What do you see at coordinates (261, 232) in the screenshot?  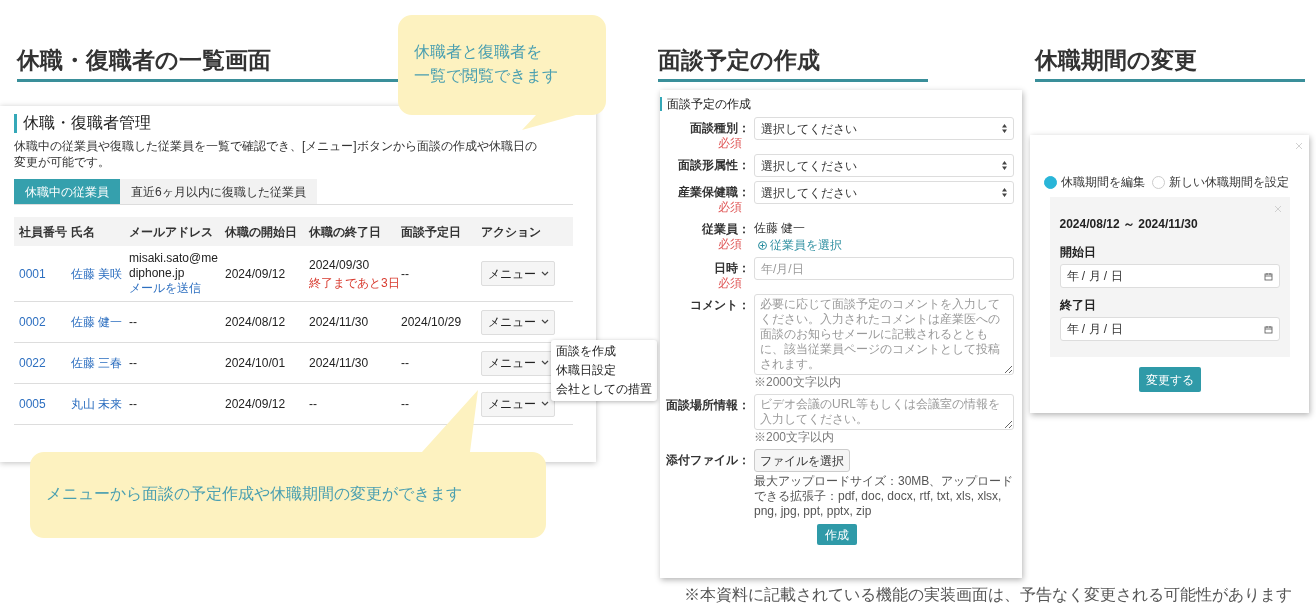 I see `column-header: 休職の開始日` at bounding box center [261, 232].